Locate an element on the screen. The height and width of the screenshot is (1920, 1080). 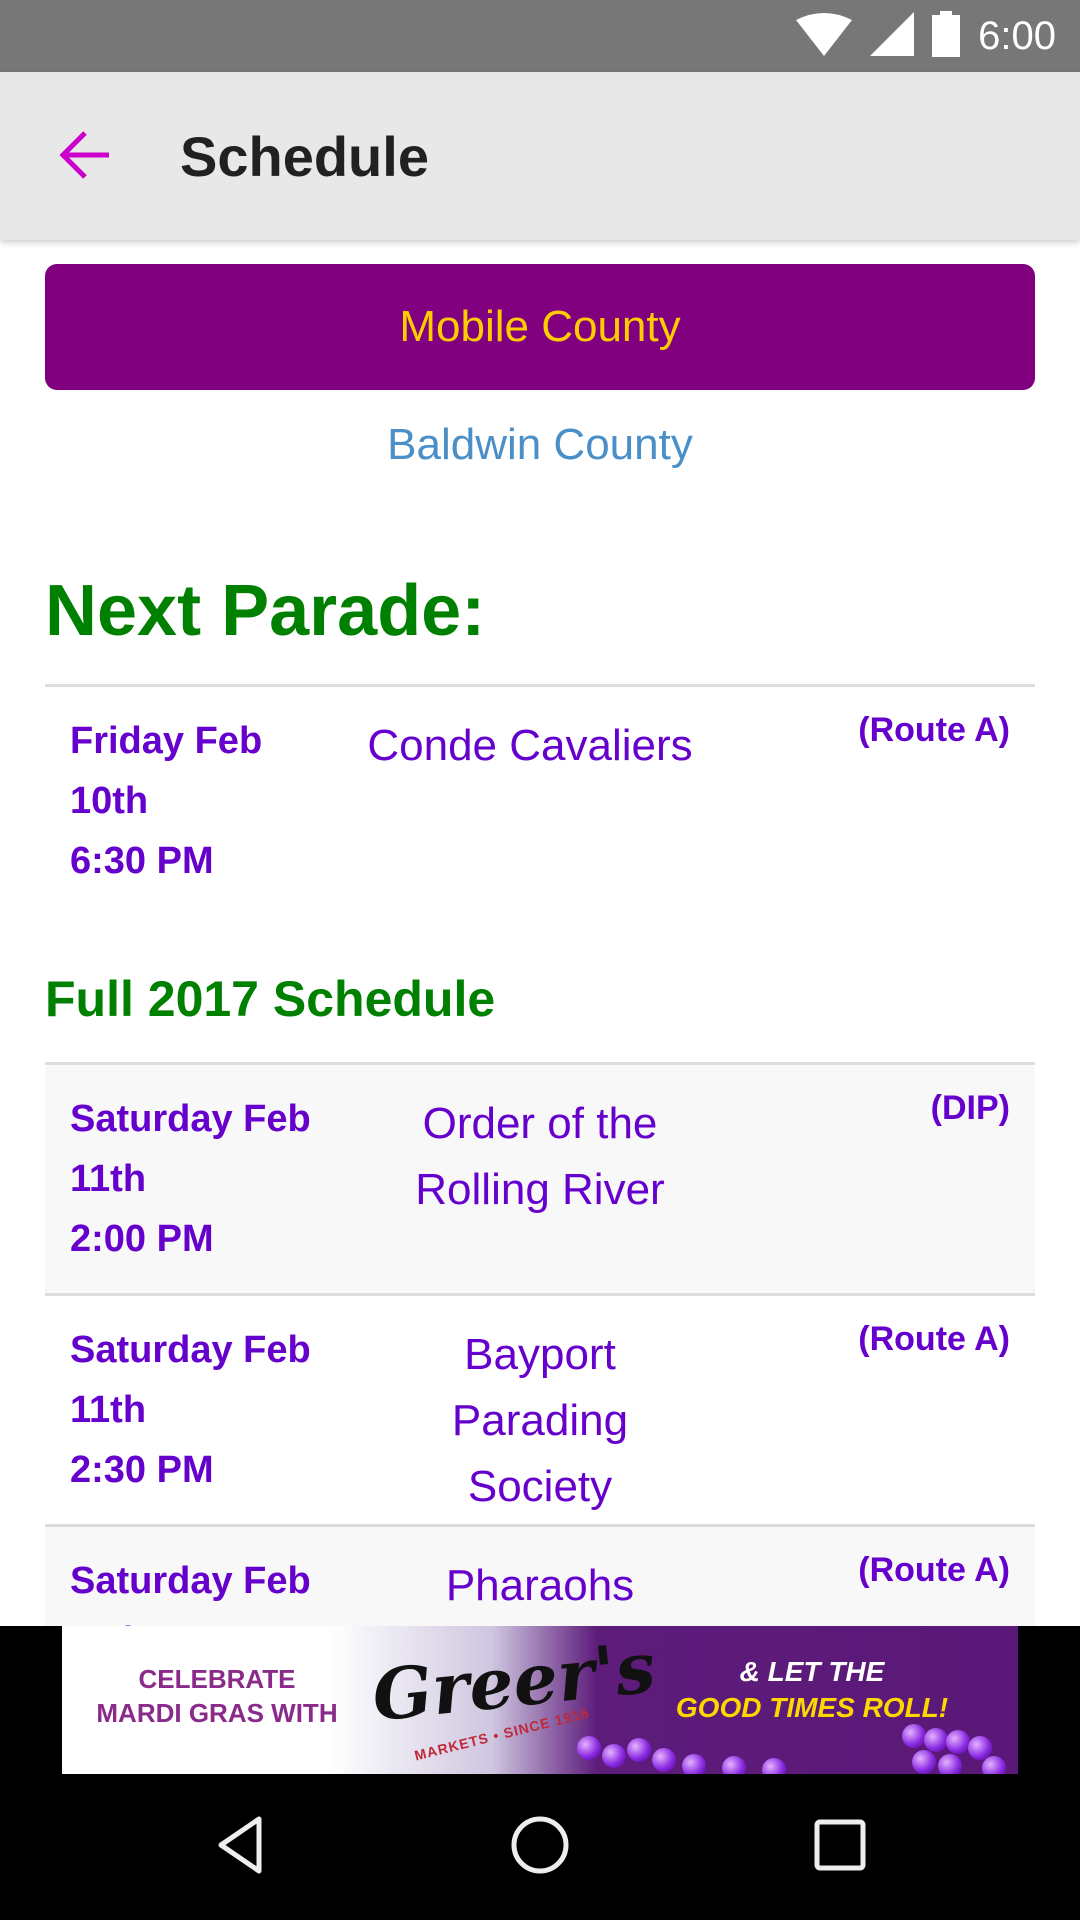
parade-date: Saturday Feb 11th 2:00 PM is located at coordinates (210, 1179).